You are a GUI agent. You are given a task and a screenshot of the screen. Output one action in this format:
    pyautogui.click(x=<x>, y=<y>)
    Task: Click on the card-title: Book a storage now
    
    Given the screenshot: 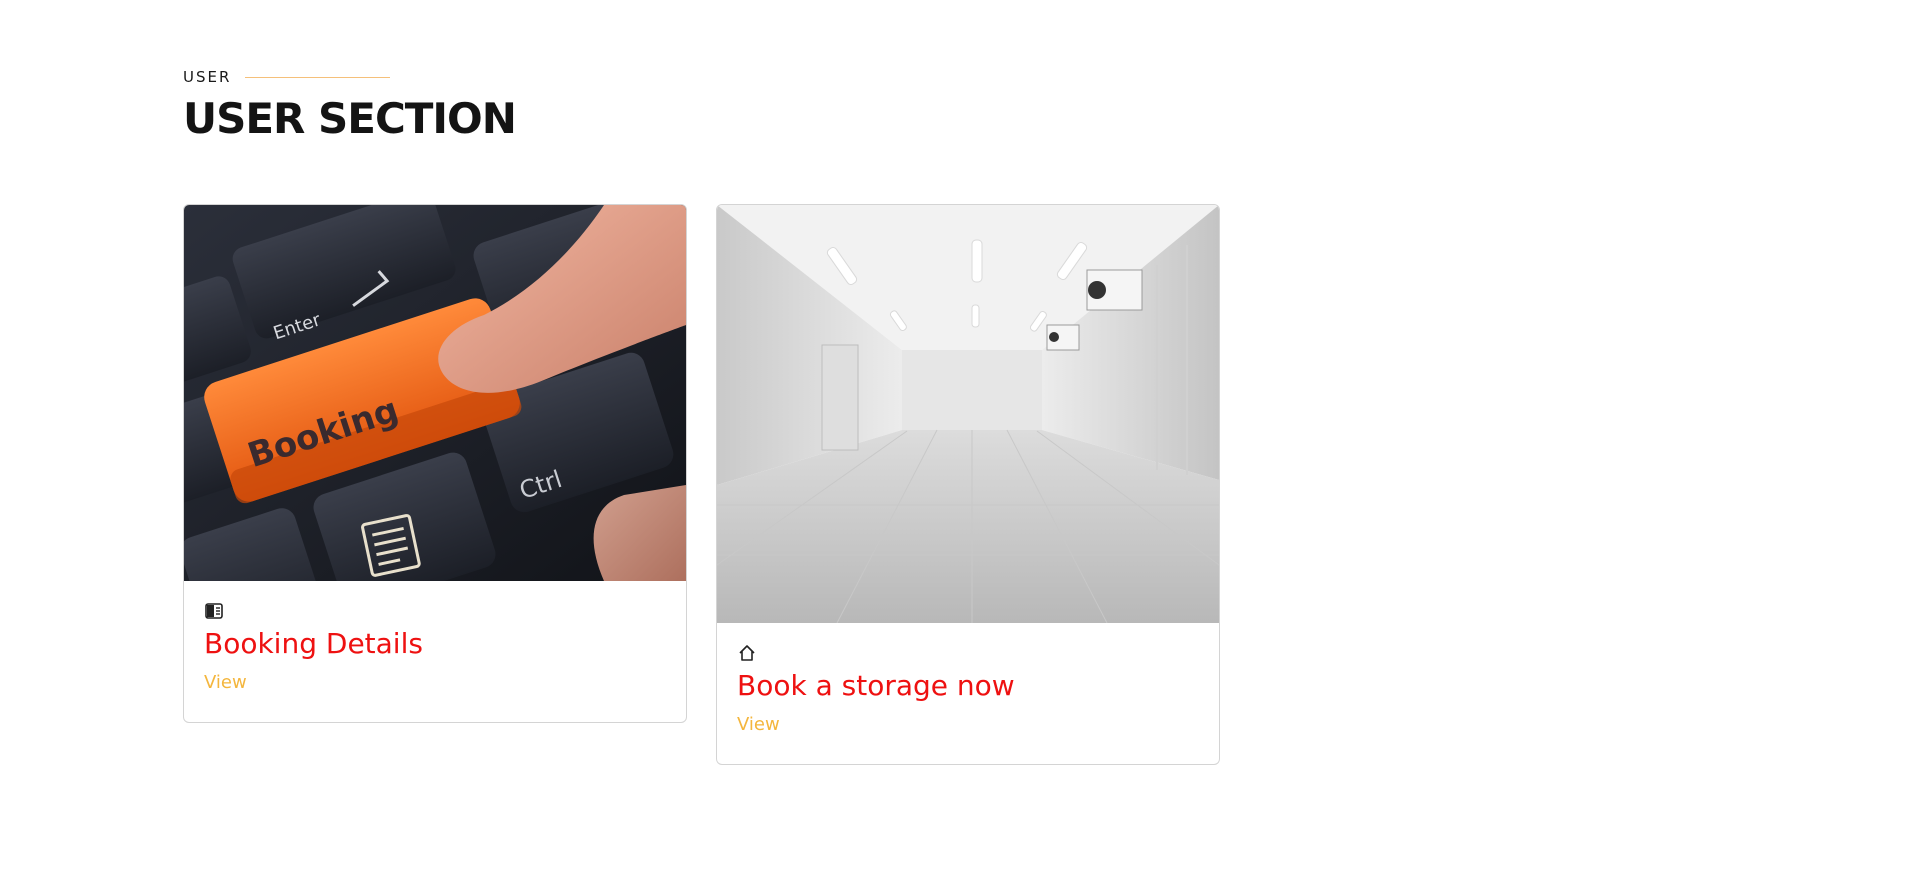 What is the action you would take?
    pyautogui.click(x=968, y=685)
    